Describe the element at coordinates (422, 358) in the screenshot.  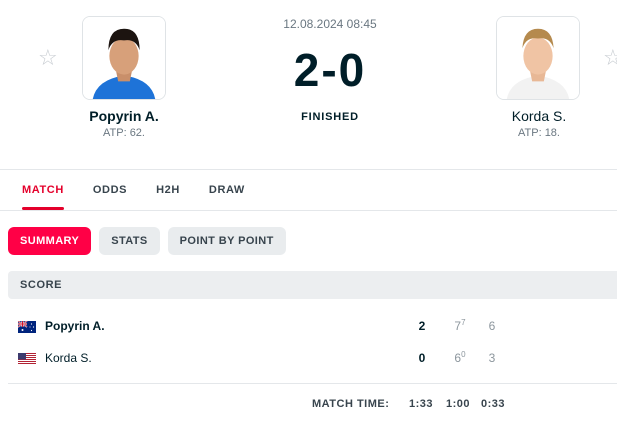
I see `away-sets-won: 0` at that location.